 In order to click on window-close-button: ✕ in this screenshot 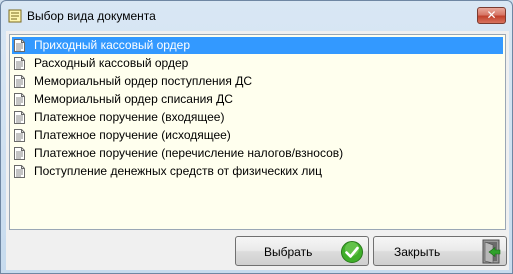, I will do `click(491, 15)`.